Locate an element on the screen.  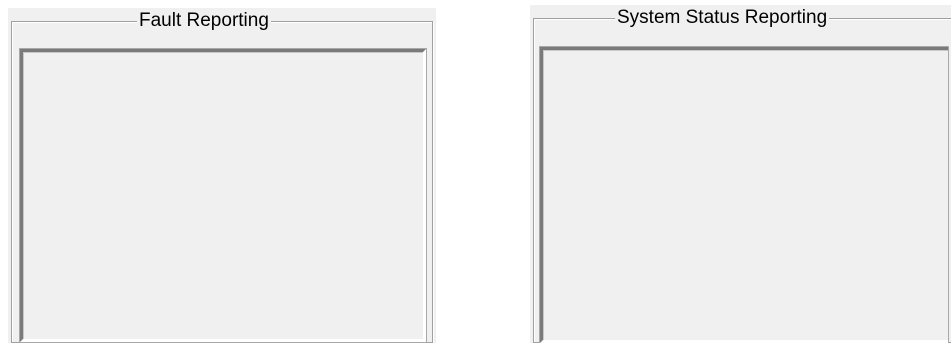
fault-reporting-title: Fault Reporting is located at coordinates (204, 21).